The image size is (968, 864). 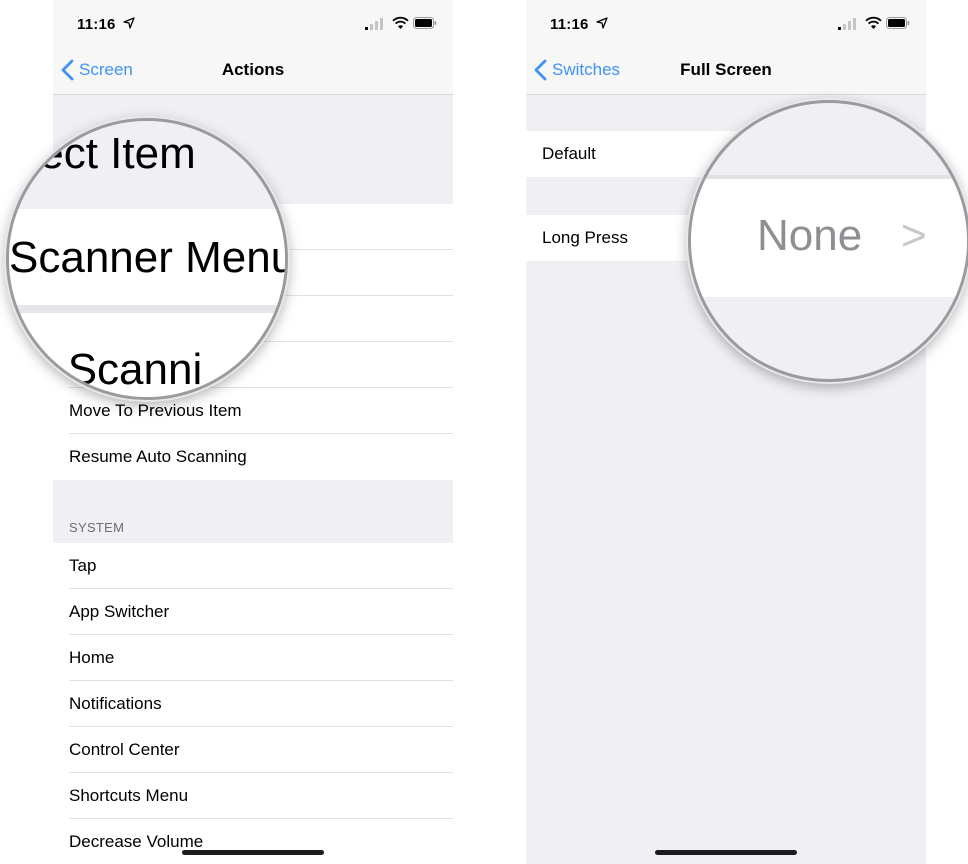 What do you see at coordinates (253, 658) in the screenshot?
I see `list-item-home: Home` at bounding box center [253, 658].